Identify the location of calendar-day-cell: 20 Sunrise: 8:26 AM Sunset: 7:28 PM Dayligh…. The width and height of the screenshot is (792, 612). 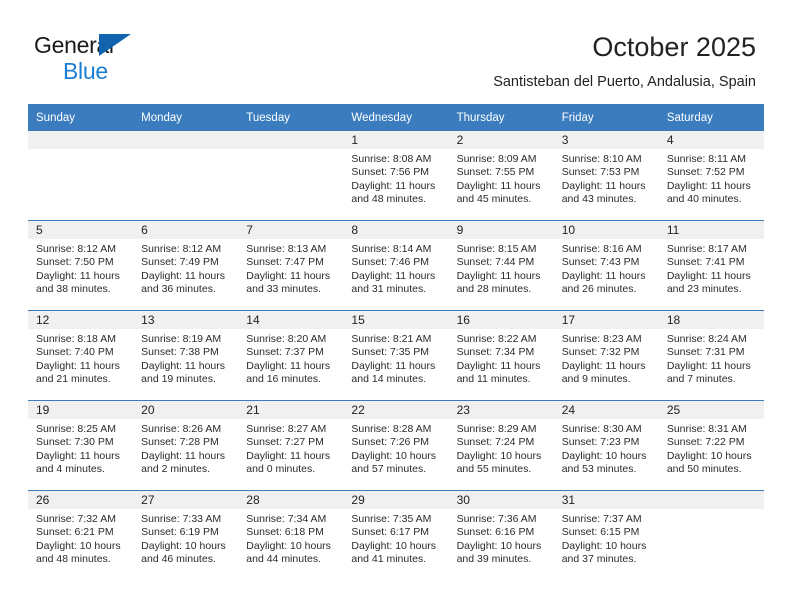
(186, 445).